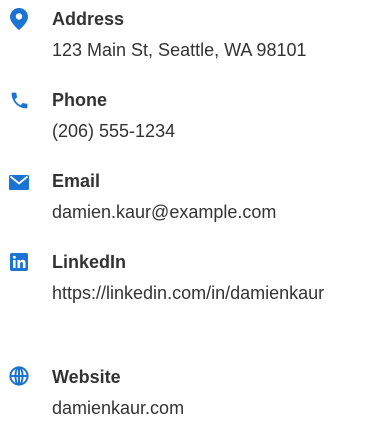 The image size is (385, 424). Describe the element at coordinates (19, 182) in the screenshot. I see `envelope-icon` at that location.